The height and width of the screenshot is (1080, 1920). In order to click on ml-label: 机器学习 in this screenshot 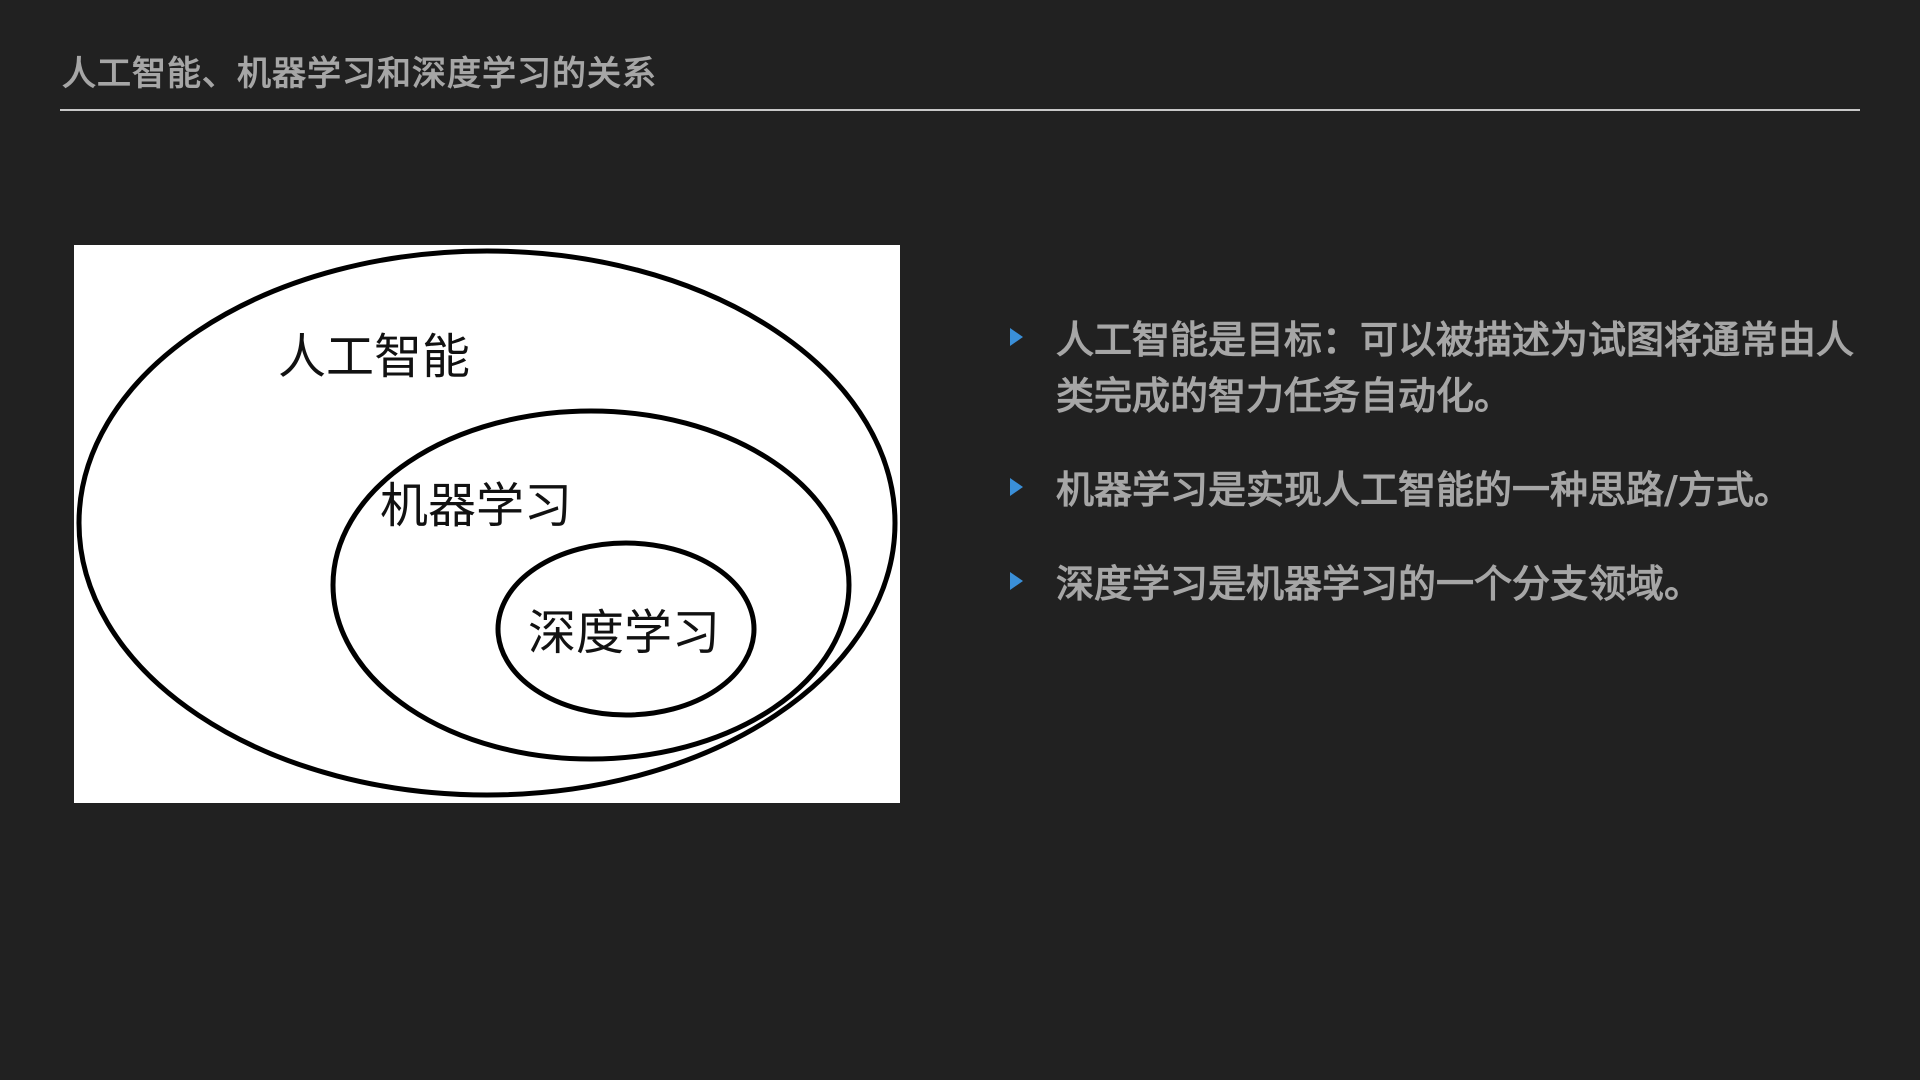, I will do `click(476, 506)`.